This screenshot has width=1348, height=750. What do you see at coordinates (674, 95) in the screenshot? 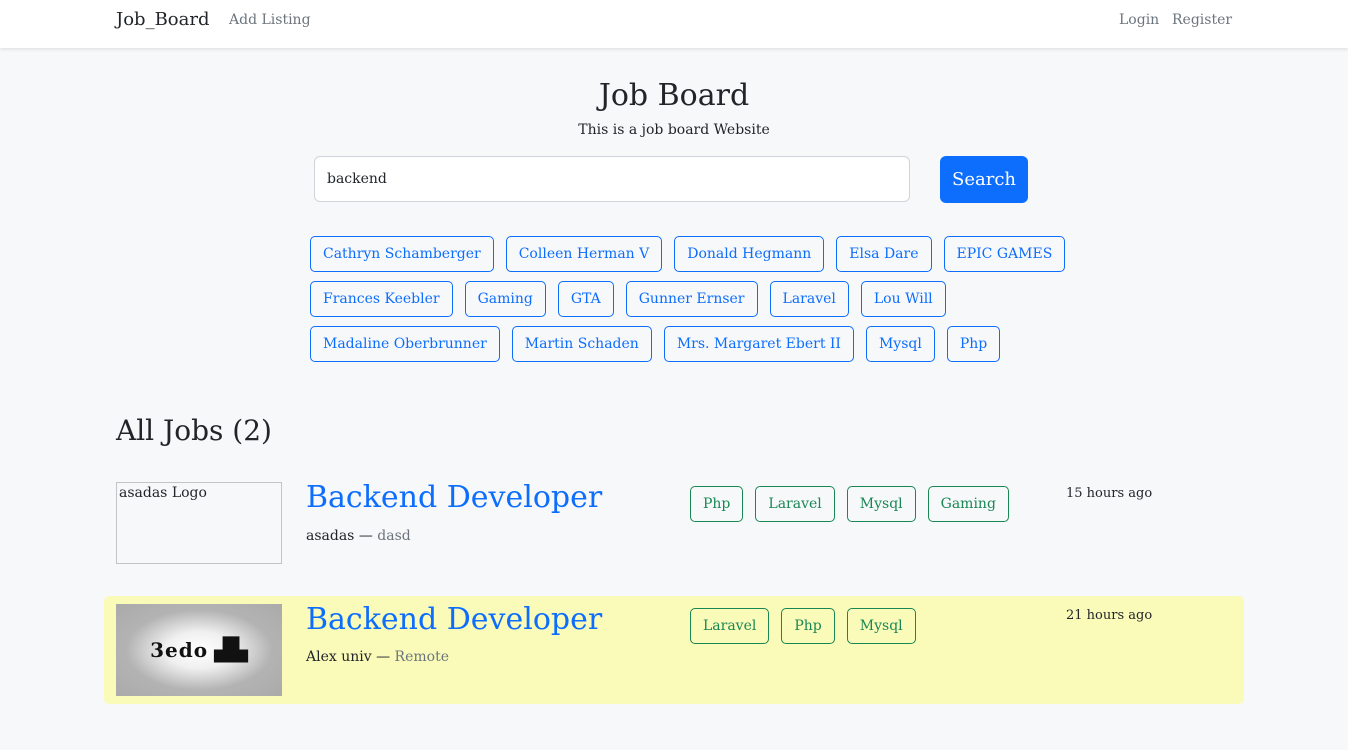
I see `page-title: Job Board` at bounding box center [674, 95].